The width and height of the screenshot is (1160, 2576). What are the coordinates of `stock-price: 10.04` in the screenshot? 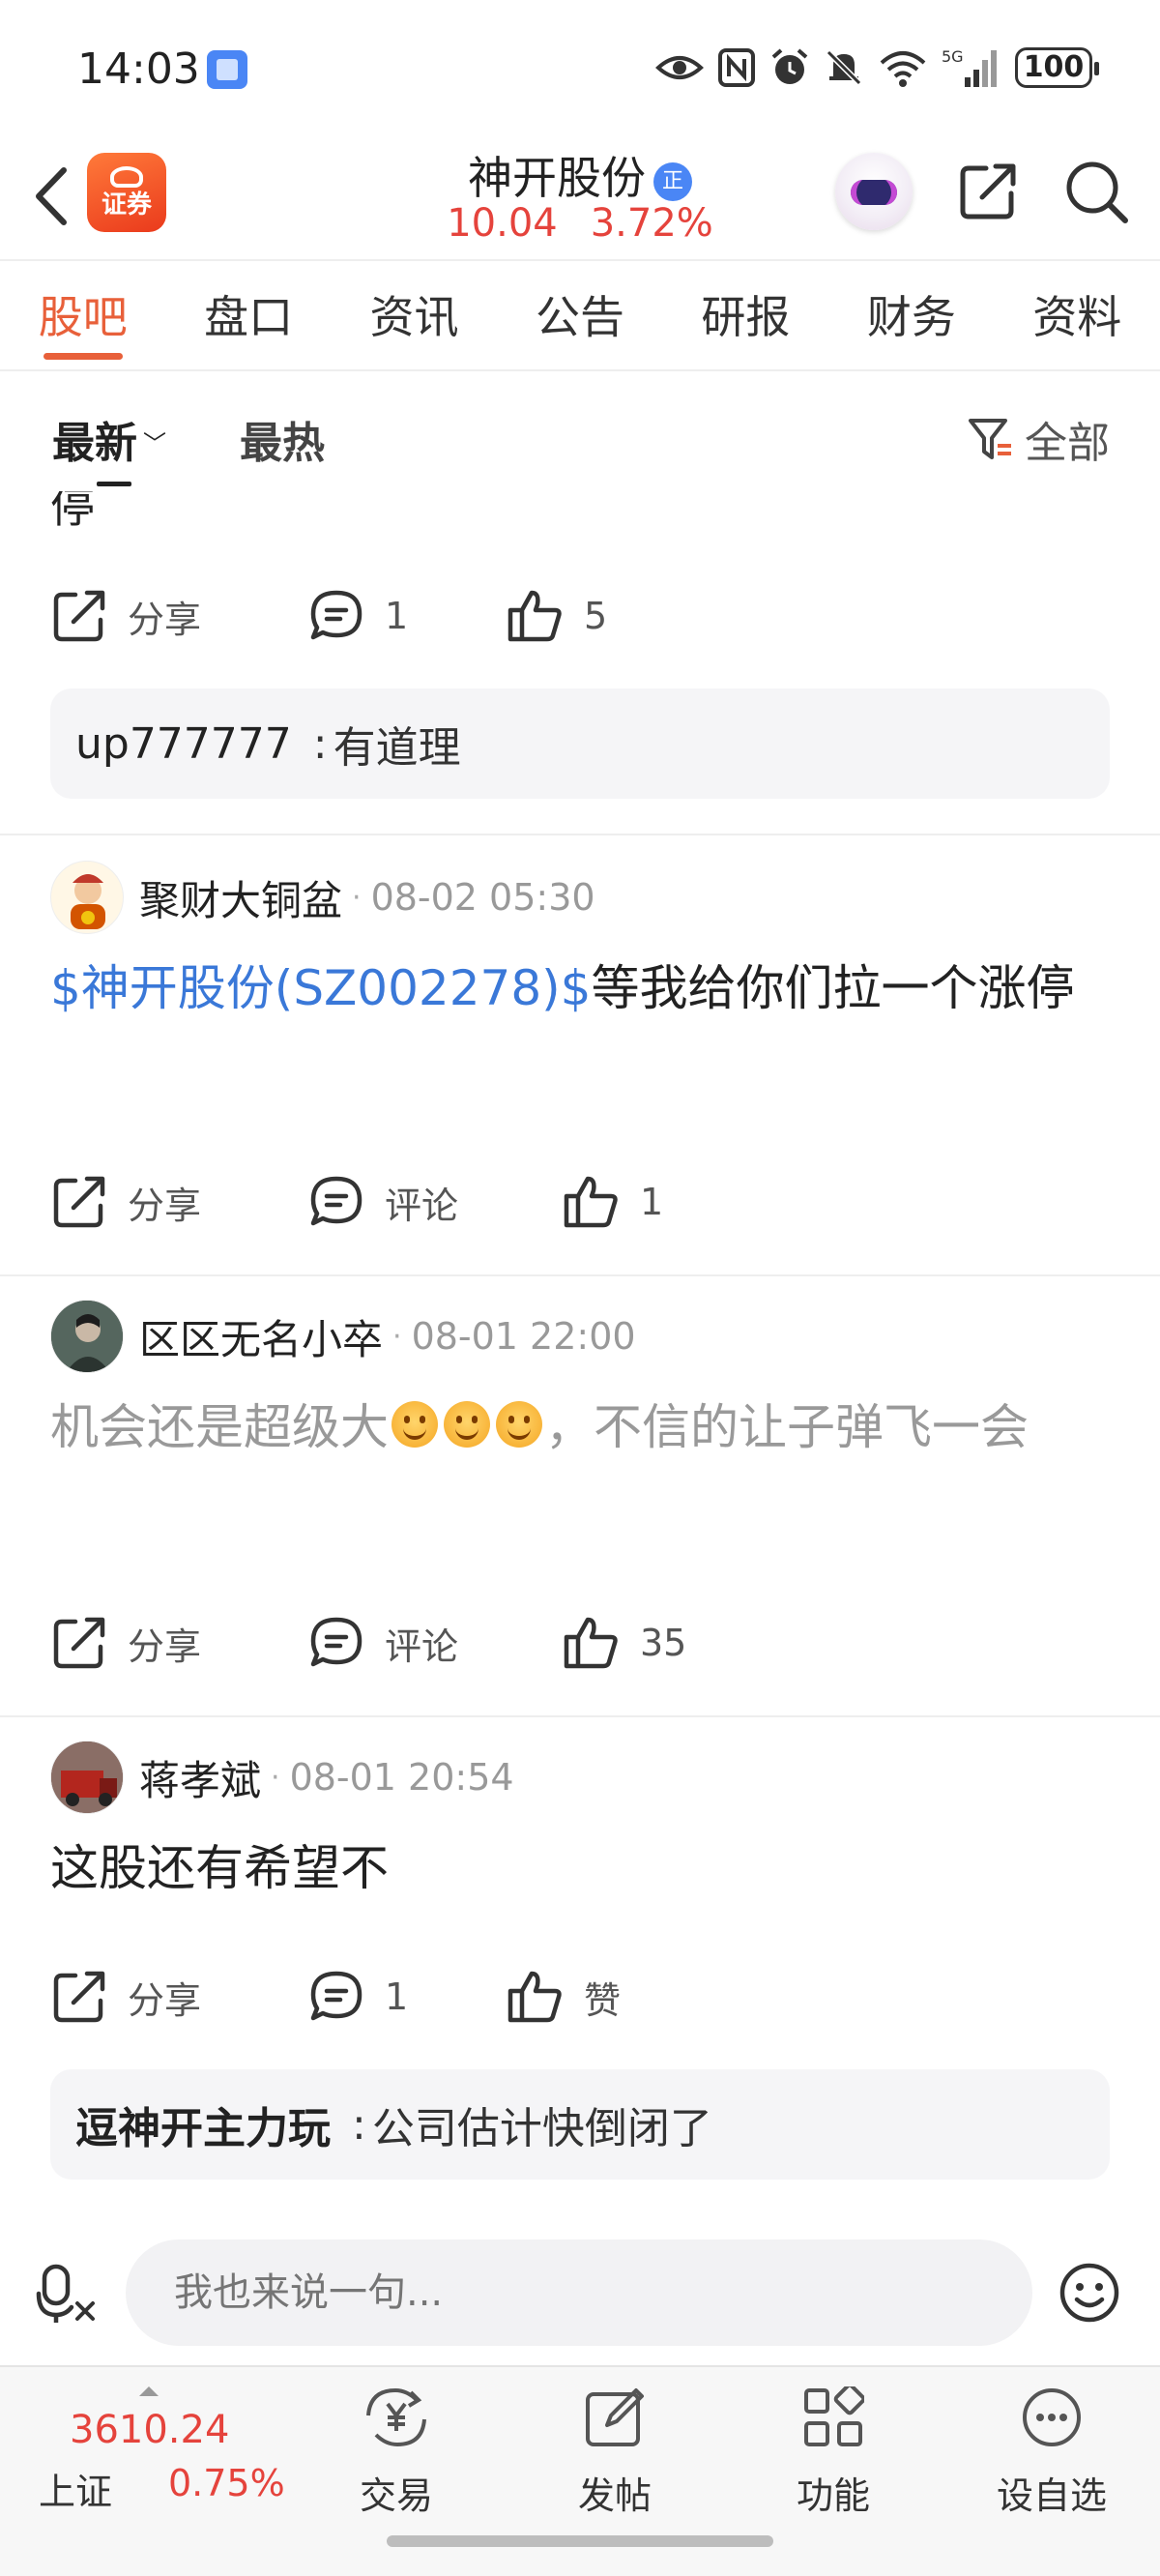 It's located at (503, 223).